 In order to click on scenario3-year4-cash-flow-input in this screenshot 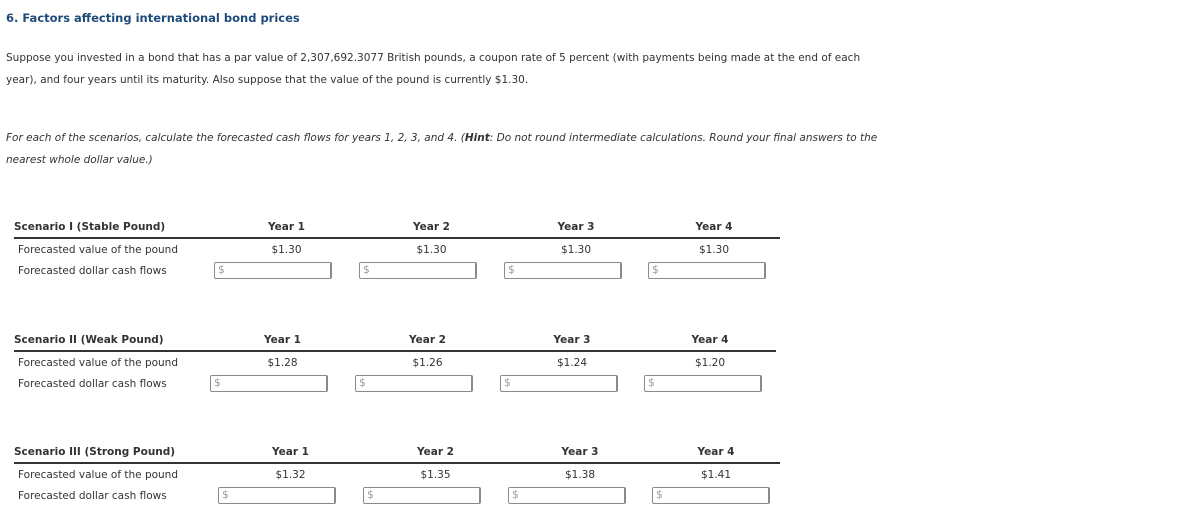, I will do `click(715, 495)`.